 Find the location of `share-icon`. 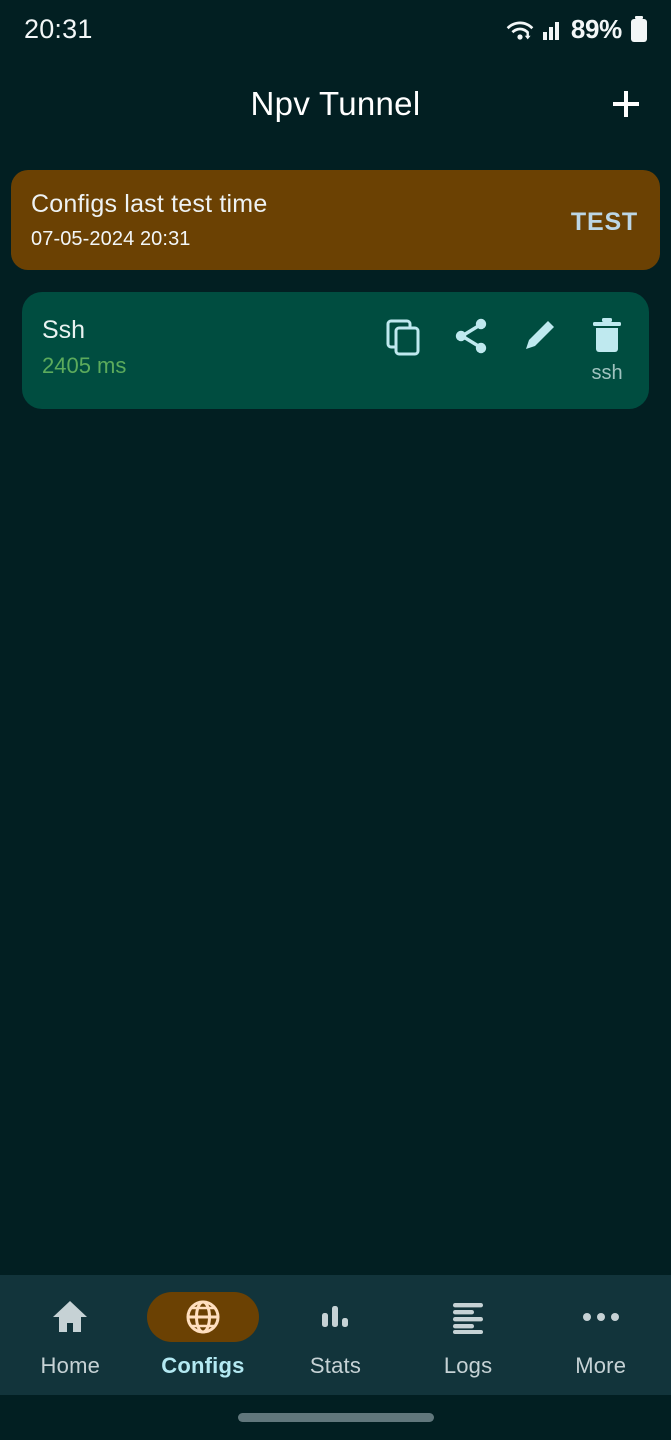

share-icon is located at coordinates (471, 336).